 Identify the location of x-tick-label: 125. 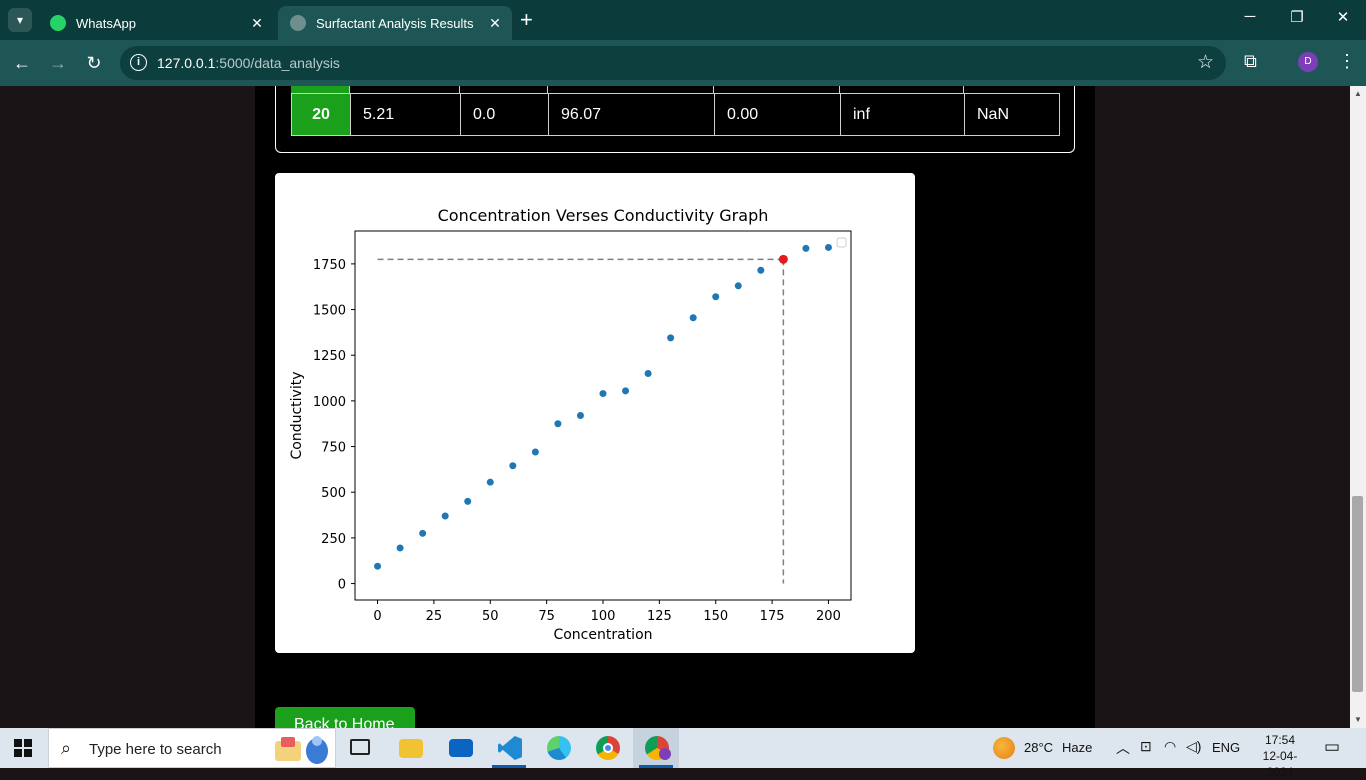
(659, 616).